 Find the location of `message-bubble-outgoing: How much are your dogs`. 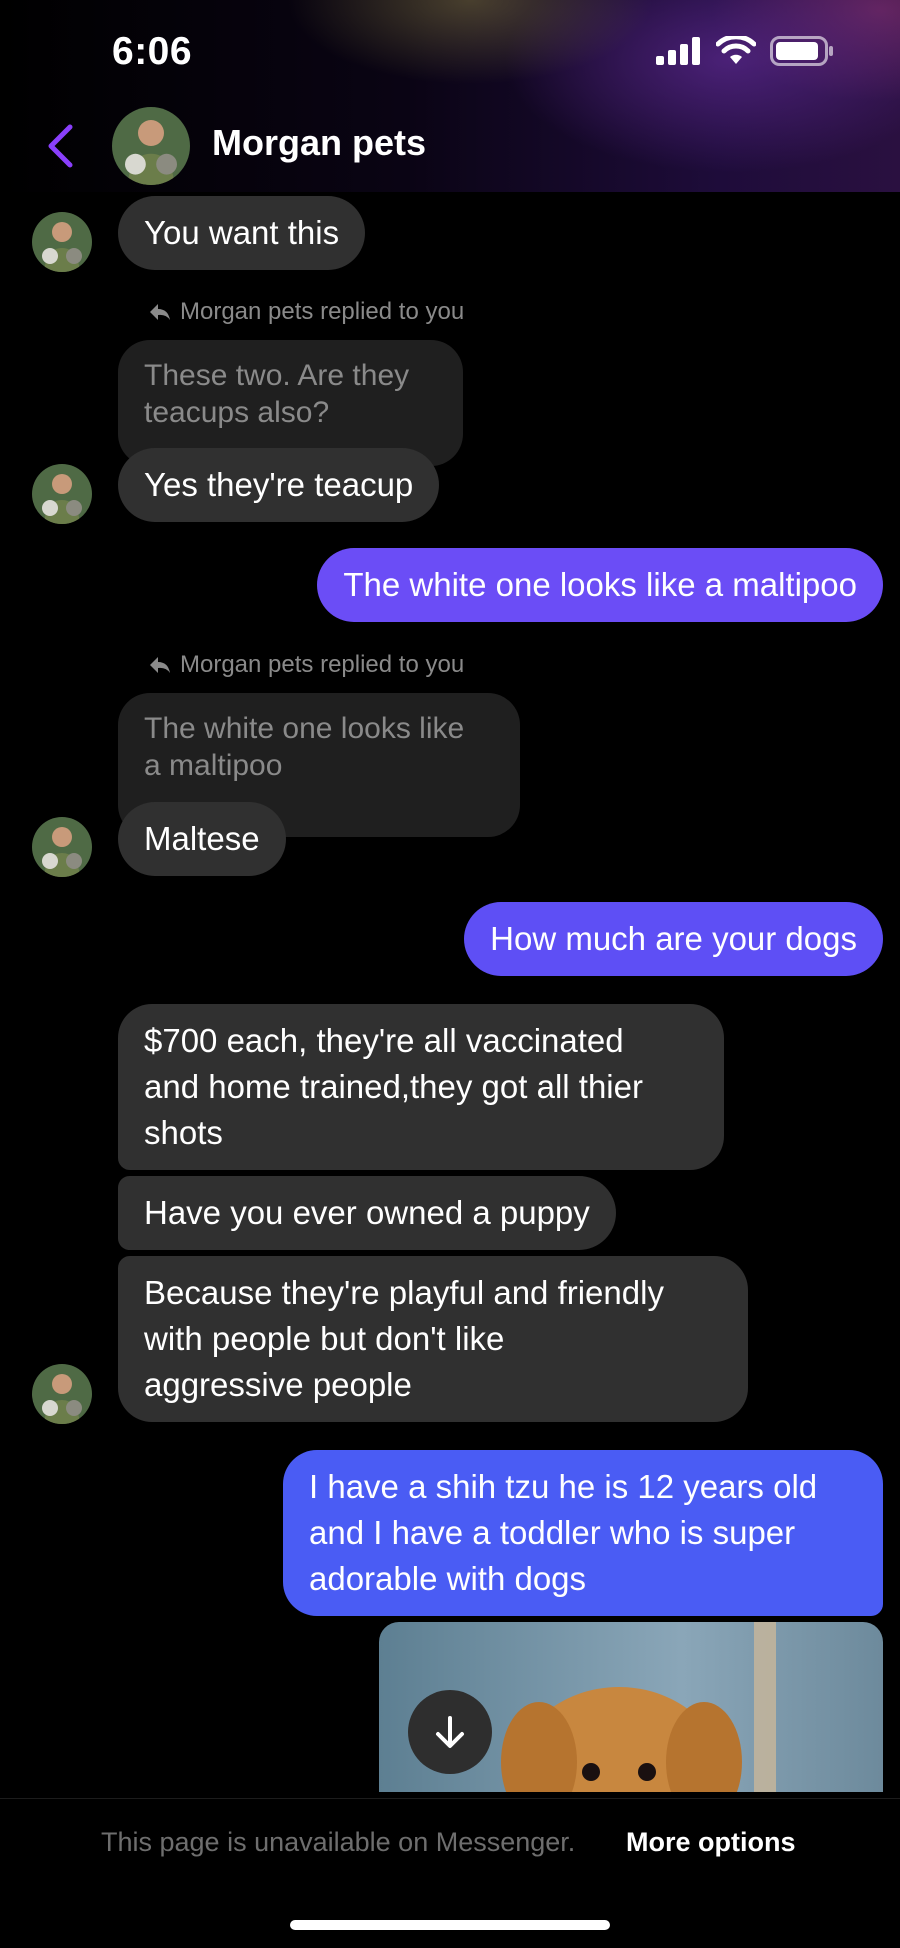

message-bubble-outgoing: How much are your dogs is located at coordinates (673, 939).